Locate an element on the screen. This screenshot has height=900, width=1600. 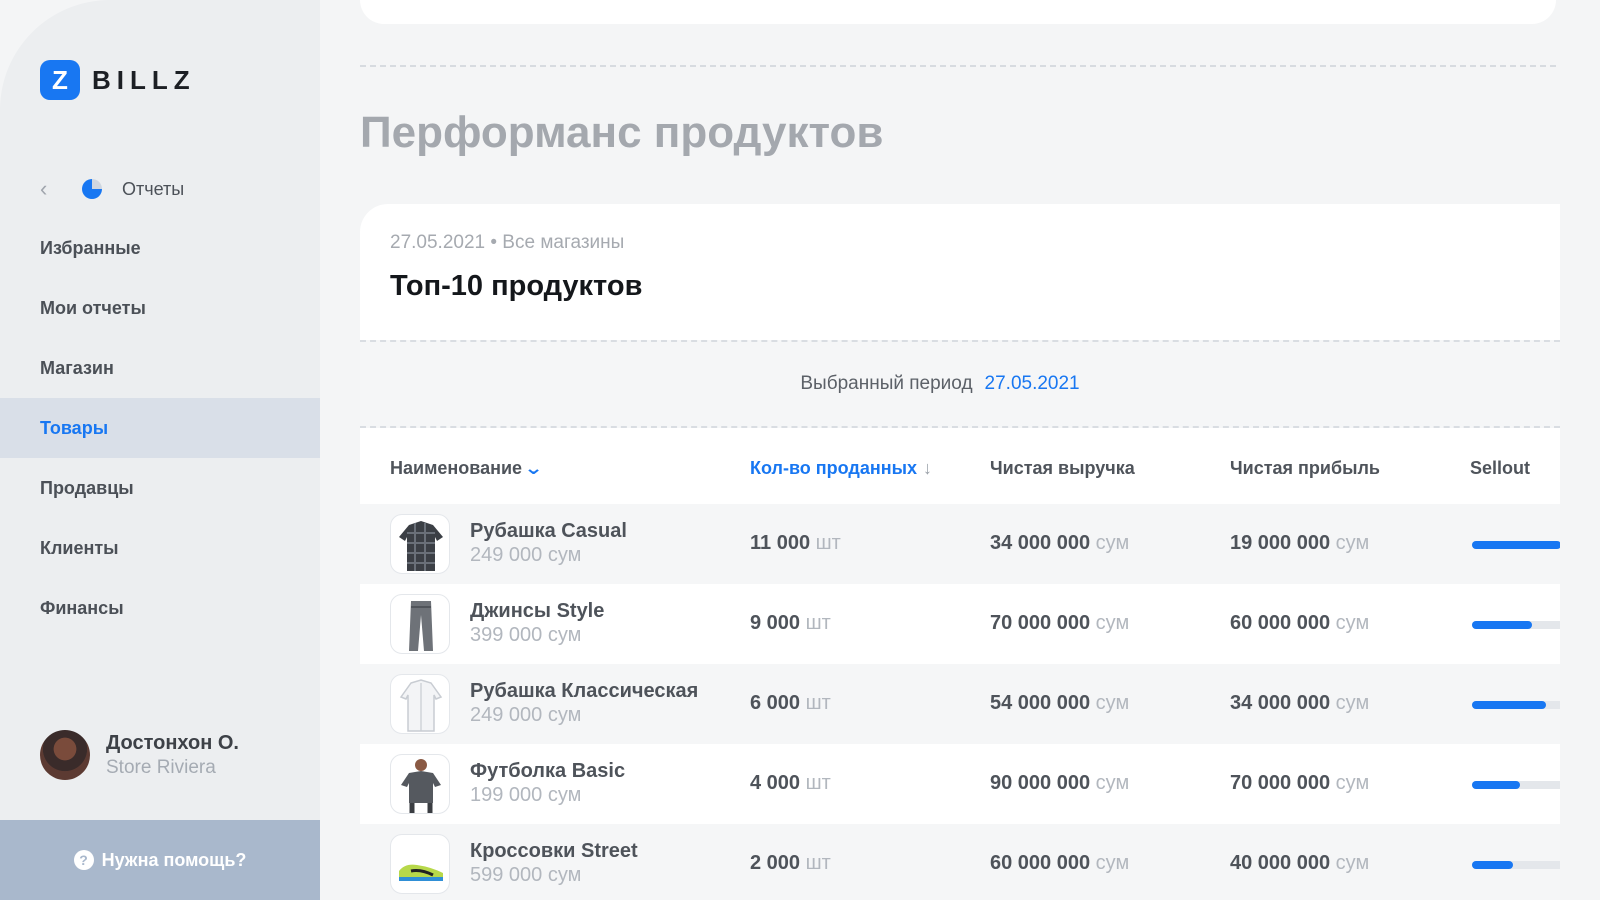
column-header-qty-label: Кол-во проданных is located at coordinates (833, 468).